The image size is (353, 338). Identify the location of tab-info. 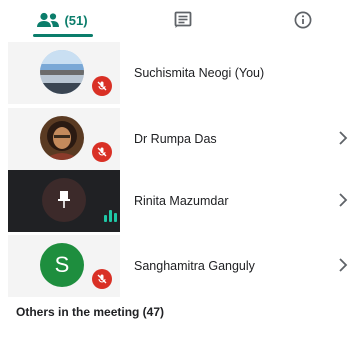
(303, 20).